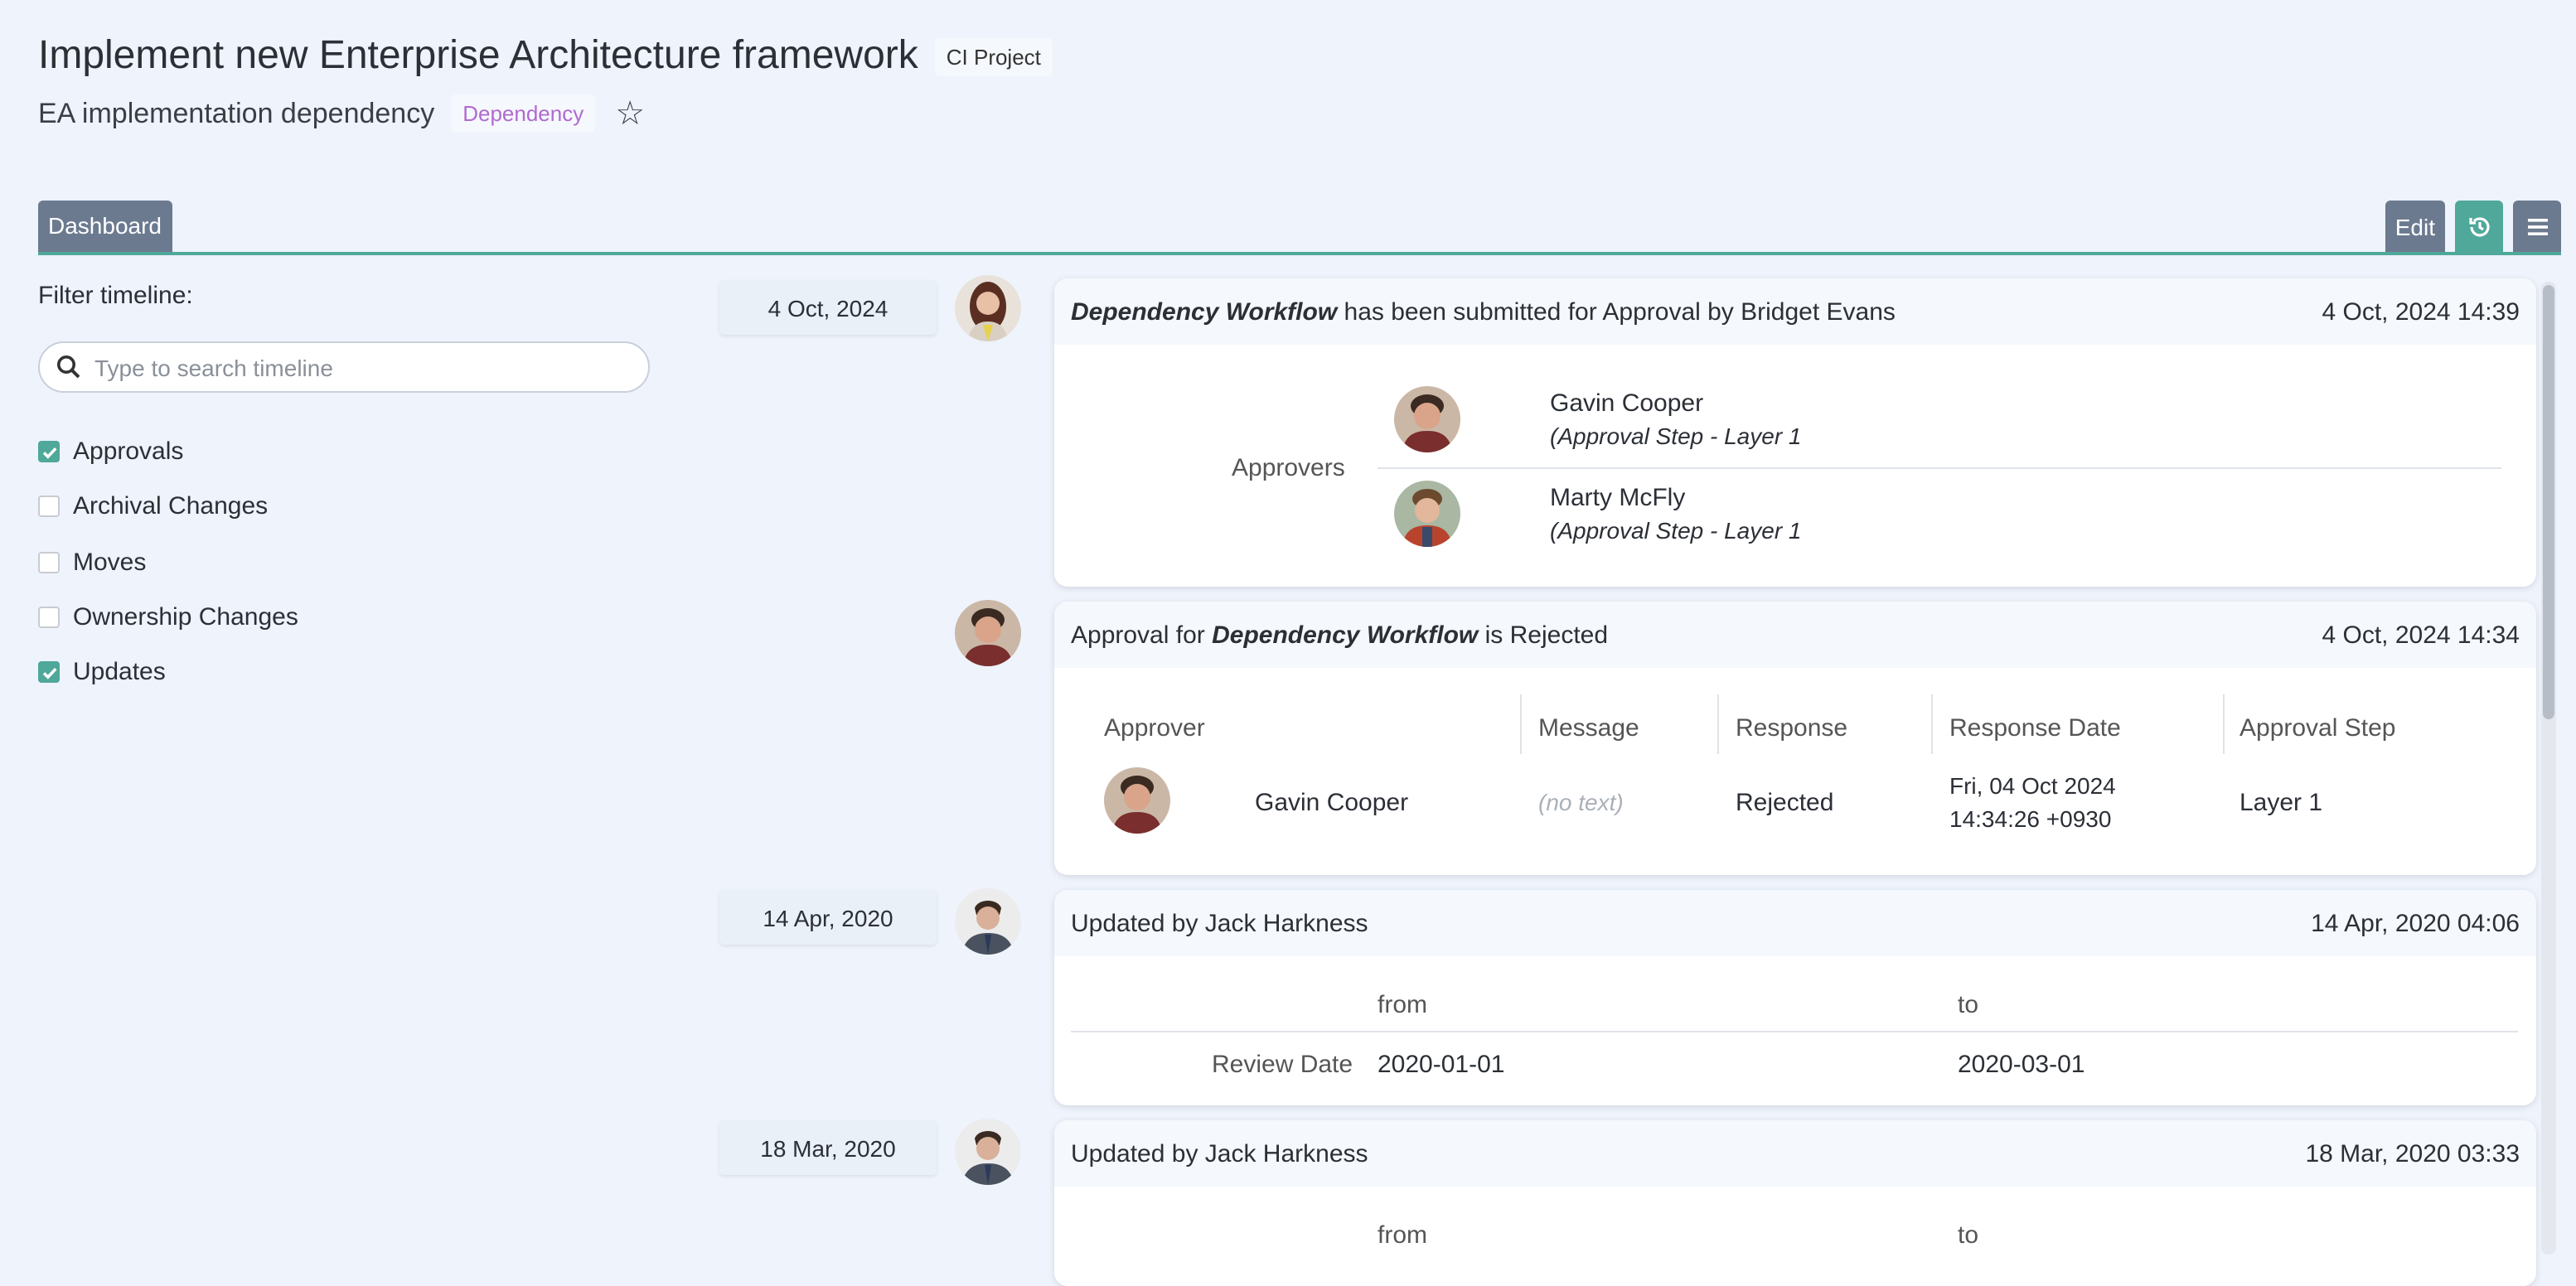 The height and width of the screenshot is (1286, 2576). I want to click on filter-label-approvals: Approvals, so click(128, 453).